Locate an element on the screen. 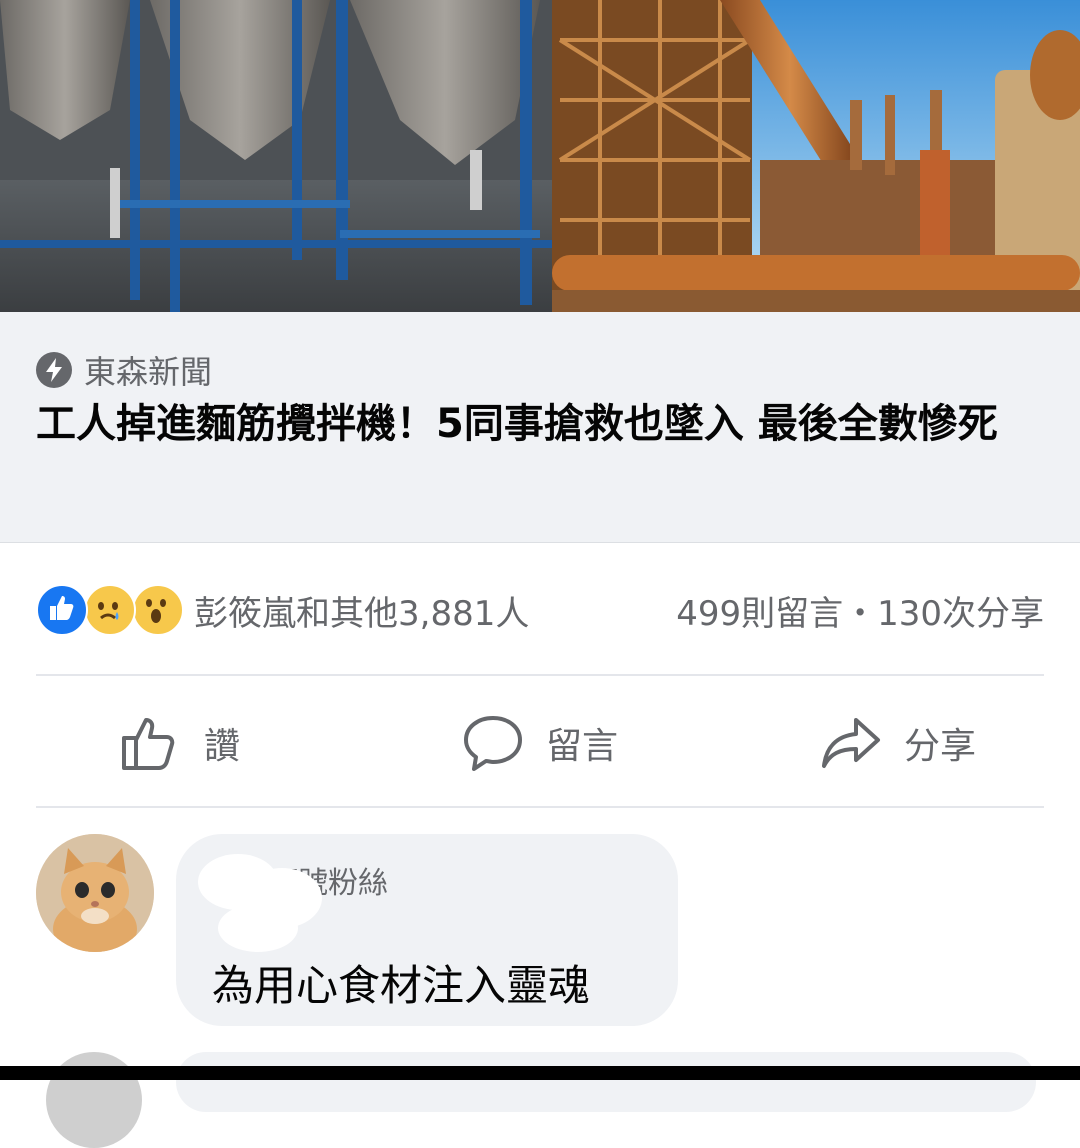  source-name: 東森新聞 is located at coordinates (148, 372).